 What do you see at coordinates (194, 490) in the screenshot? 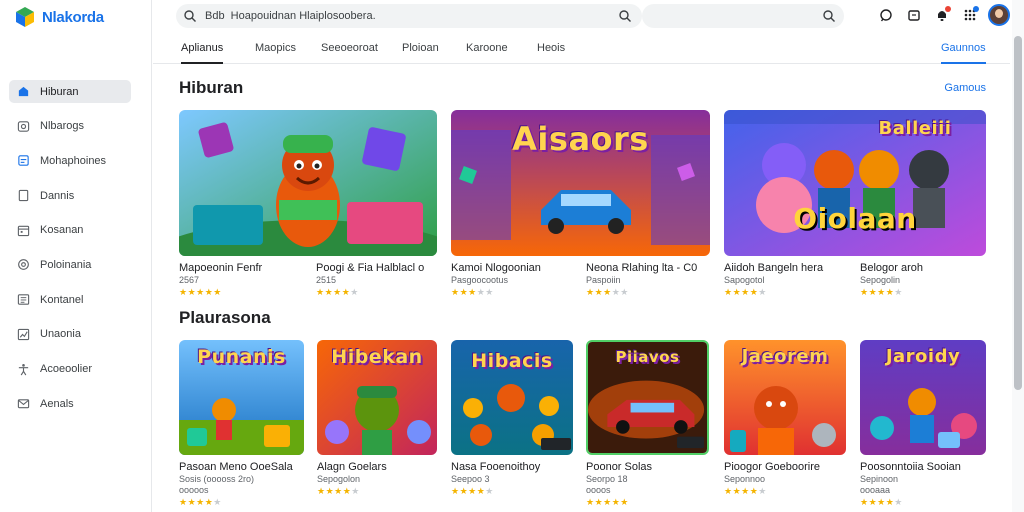
I see `app-subtitle-2: ooooos` at bounding box center [194, 490].